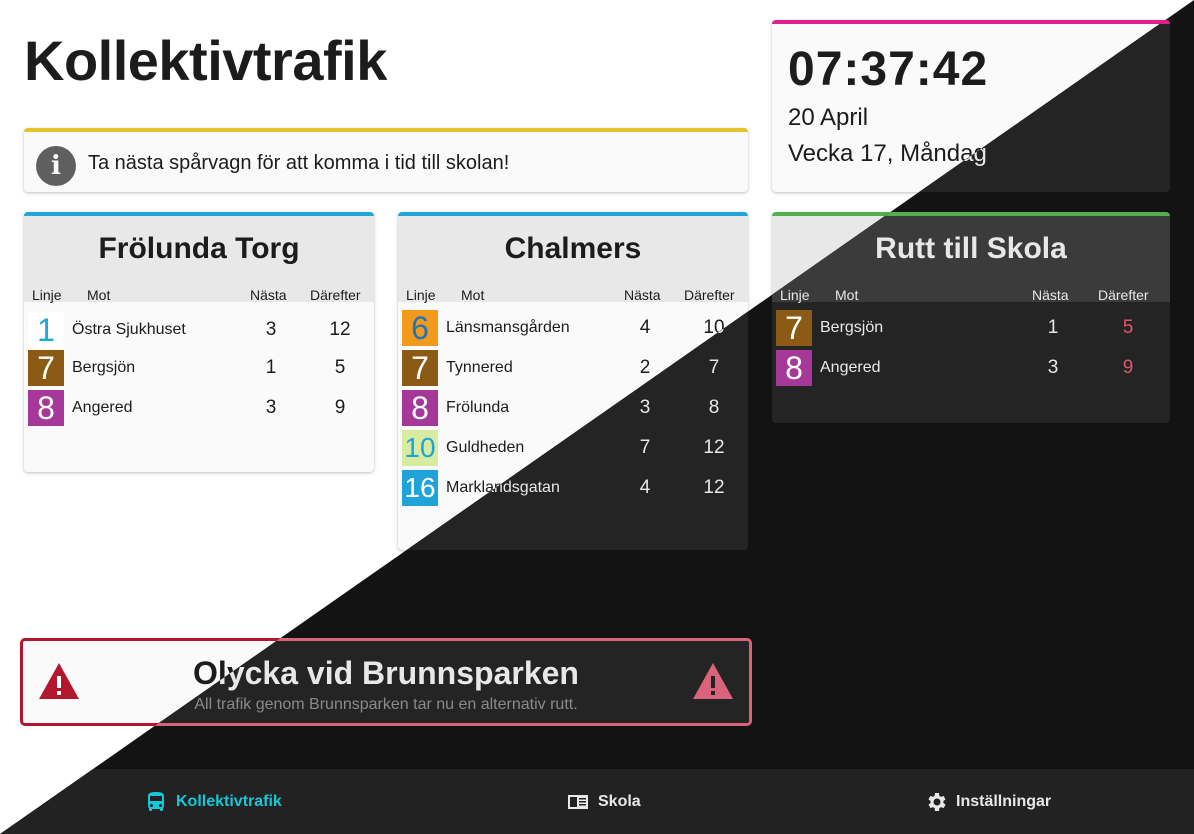  Describe the element at coordinates (485, 447) in the screenshot. I see `destination: Guldheden` at that location.